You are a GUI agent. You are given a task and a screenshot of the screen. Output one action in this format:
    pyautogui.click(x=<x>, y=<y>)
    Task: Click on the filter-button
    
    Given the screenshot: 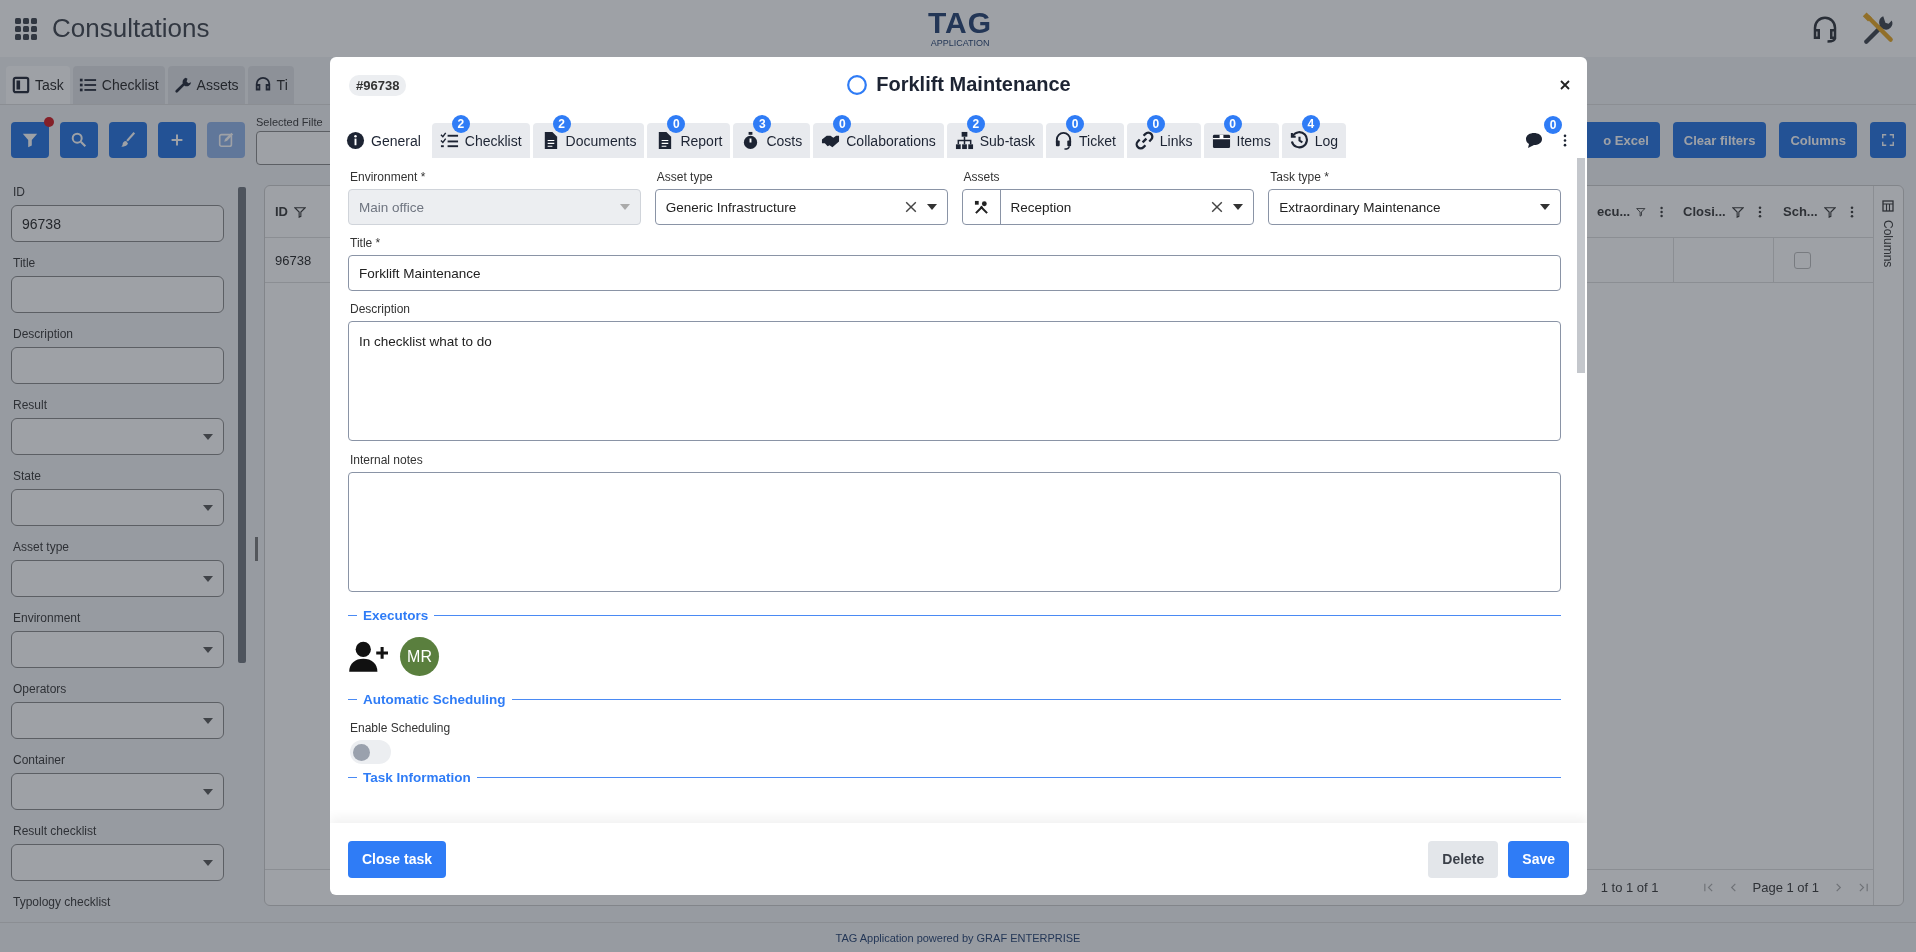 What is the action you would take?
    pyautogui.click(x=30, y=140)
    